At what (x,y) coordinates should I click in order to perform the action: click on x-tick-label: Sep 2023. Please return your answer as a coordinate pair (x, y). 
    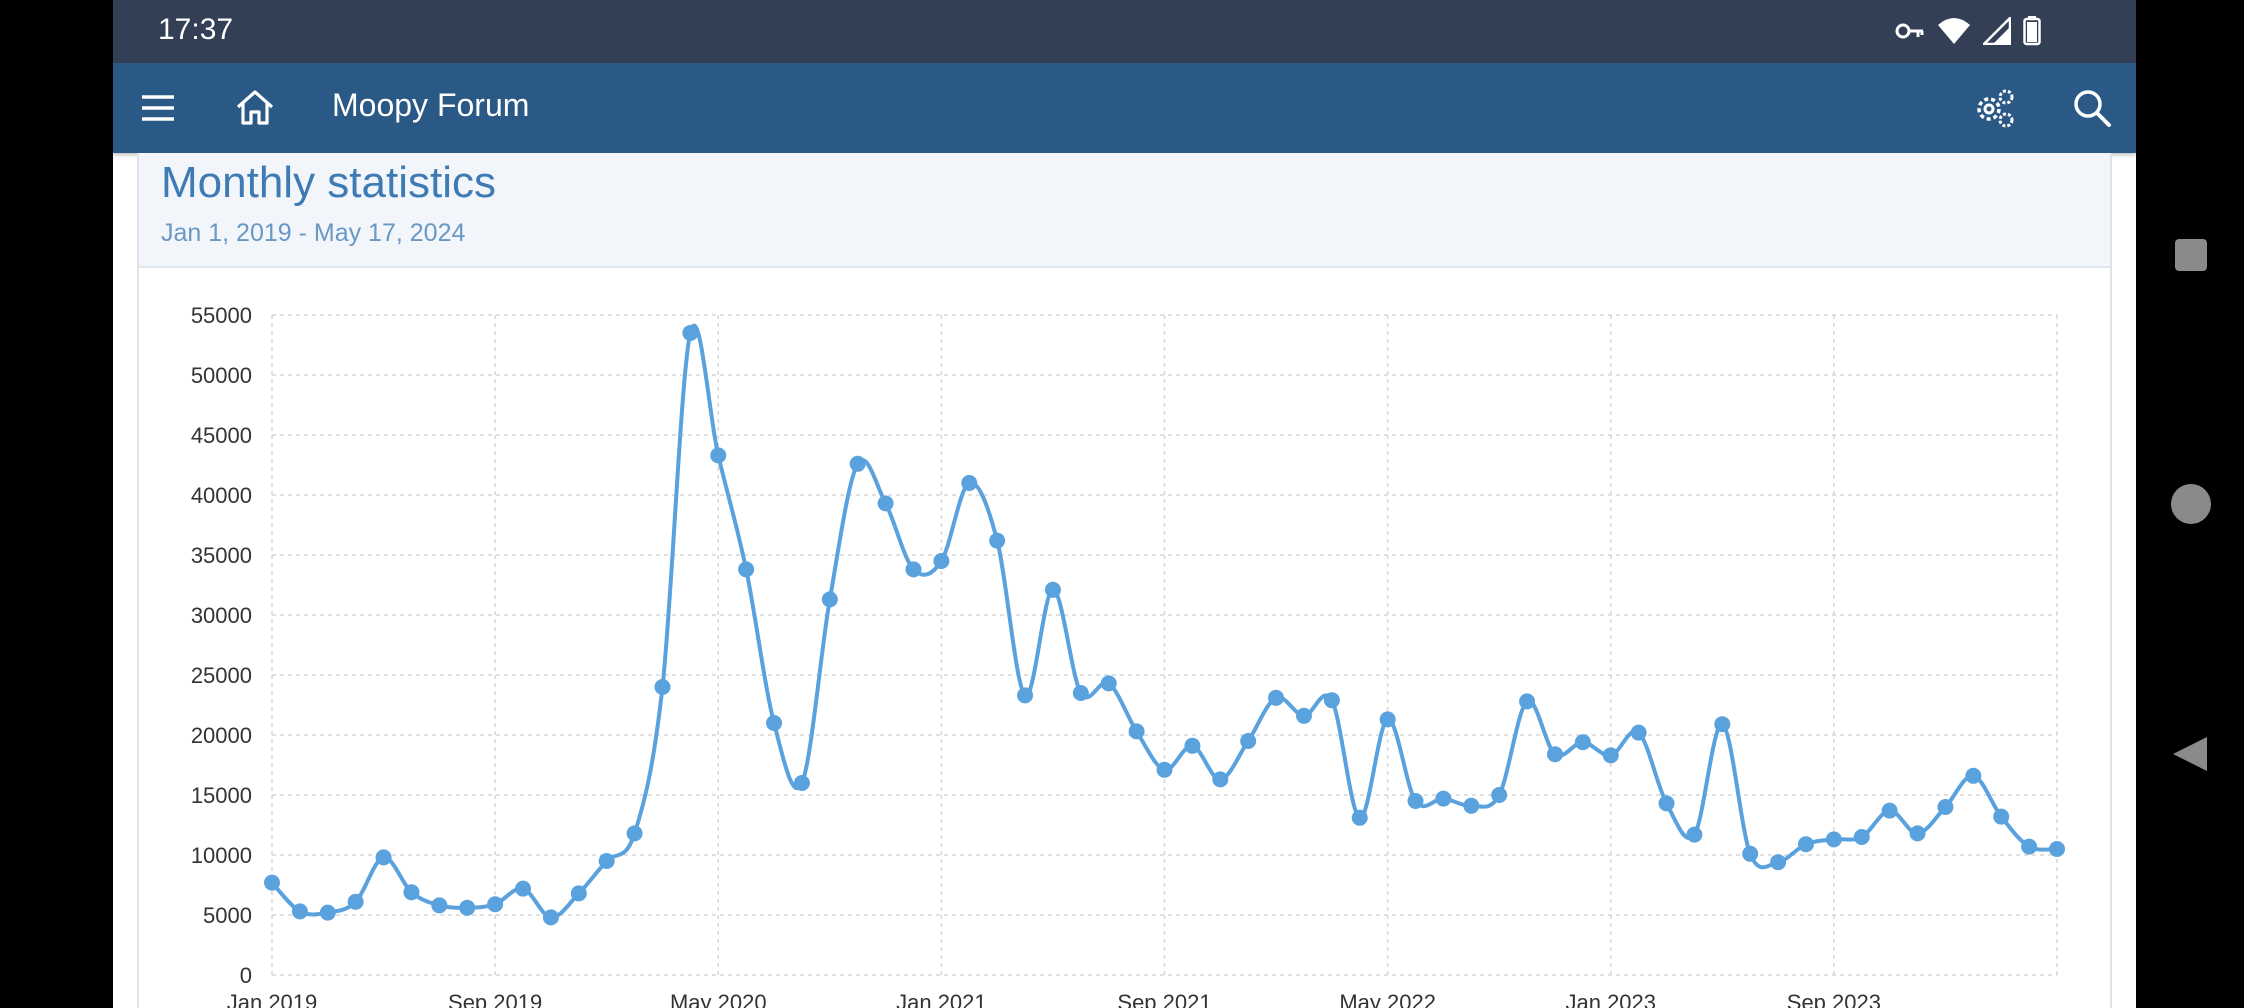
    Looking at the image, I should click on (1834, 999).